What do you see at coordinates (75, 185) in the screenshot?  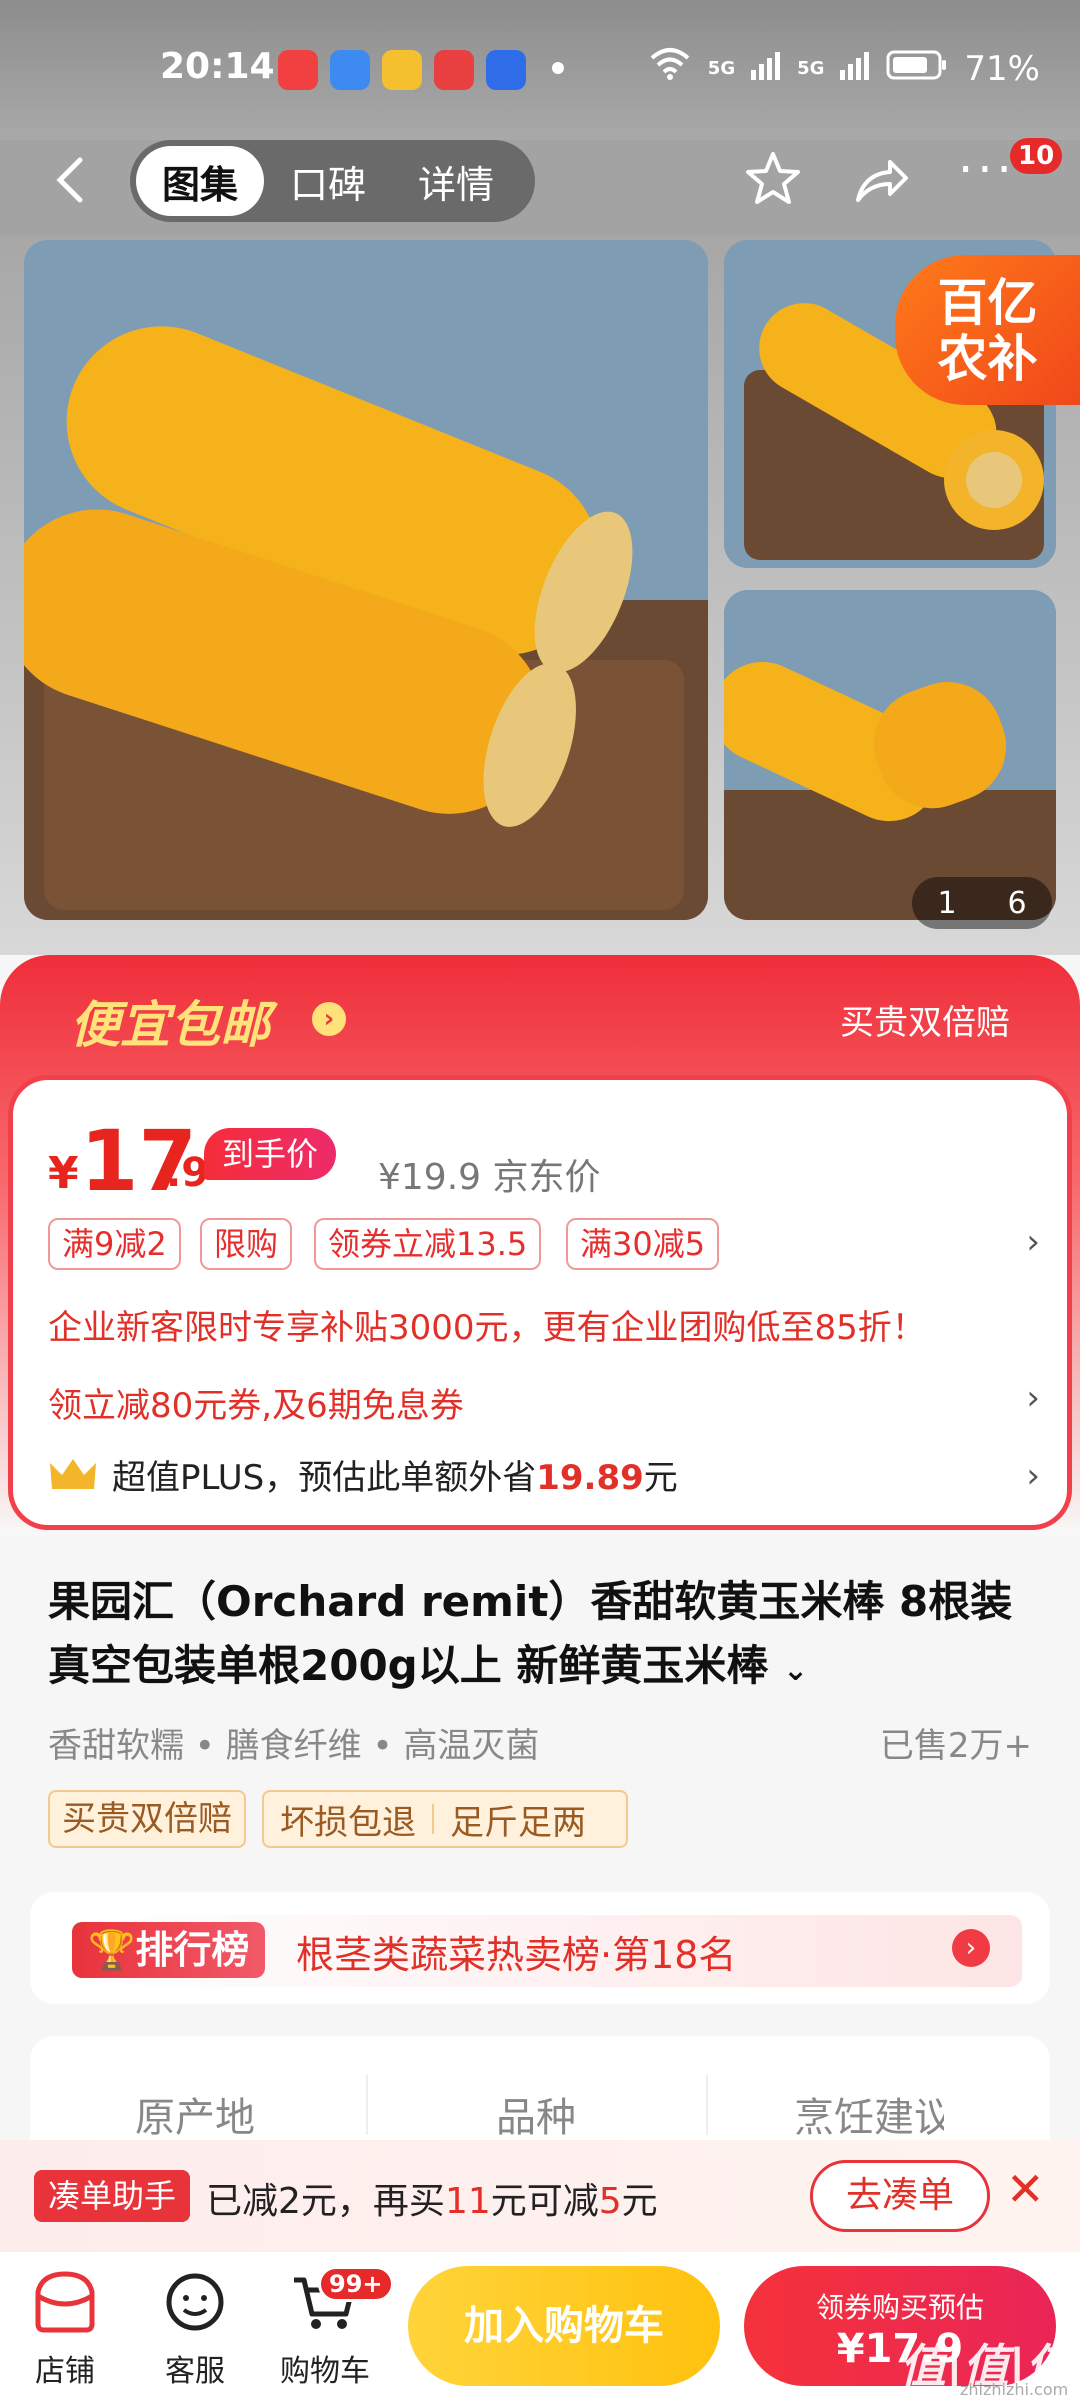 I see `back-icon` at bounding box center [75, 185].